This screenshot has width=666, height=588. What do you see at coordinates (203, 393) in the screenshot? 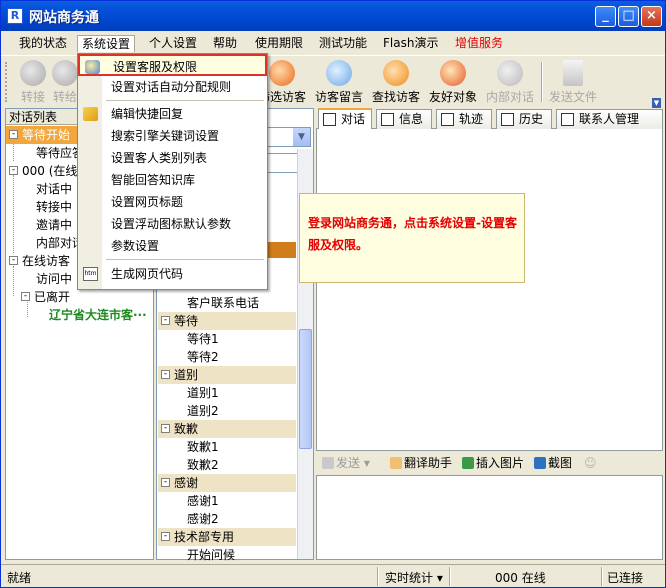
I see `quick-reply-item: 道别1` at bounding box center [203, 393].